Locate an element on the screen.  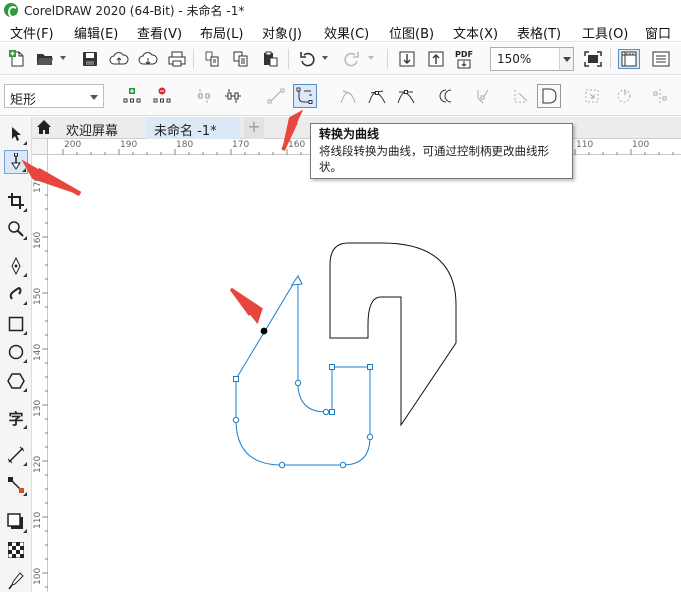
tooltip-description: 将线段转换为曲线，可通过控制柄更改曲线形状。 is located at coordinates (434, 159).